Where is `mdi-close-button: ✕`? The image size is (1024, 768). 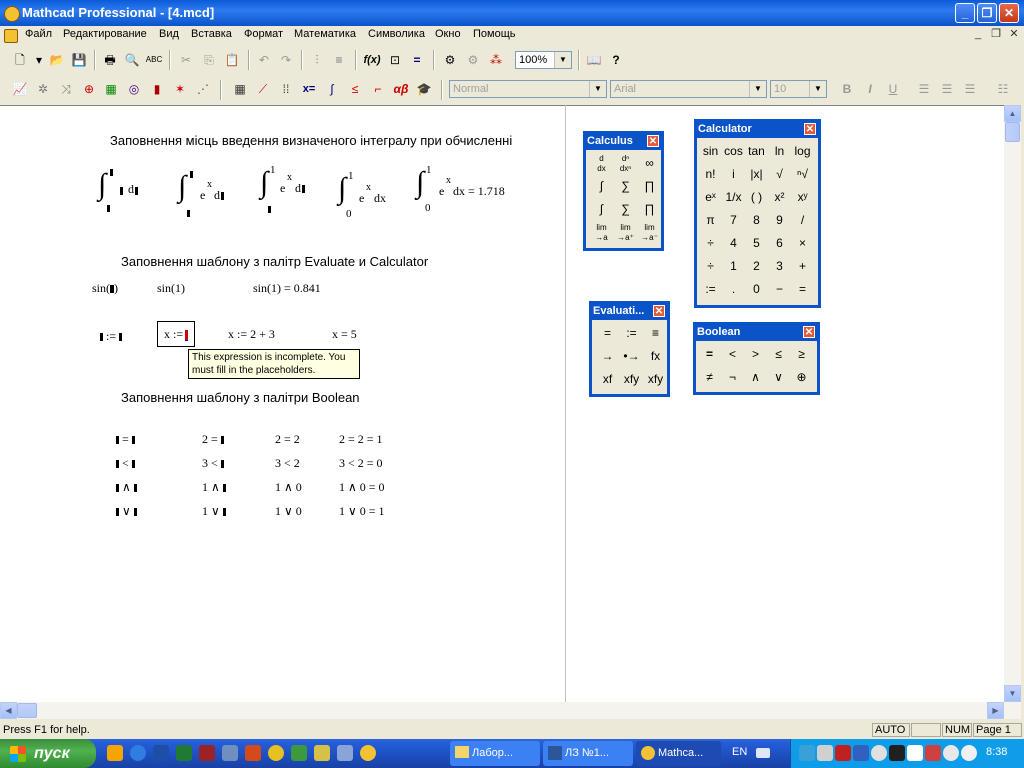
mdi-close-button: ✕ is located at coordinates (1014, 35).